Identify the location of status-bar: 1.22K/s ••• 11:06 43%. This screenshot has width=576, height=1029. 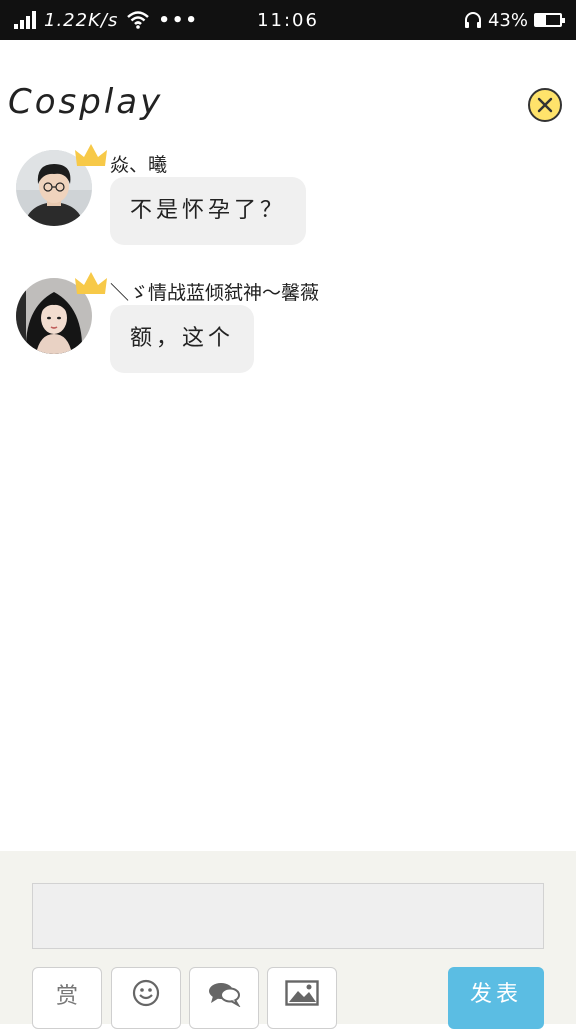
(288, 20).